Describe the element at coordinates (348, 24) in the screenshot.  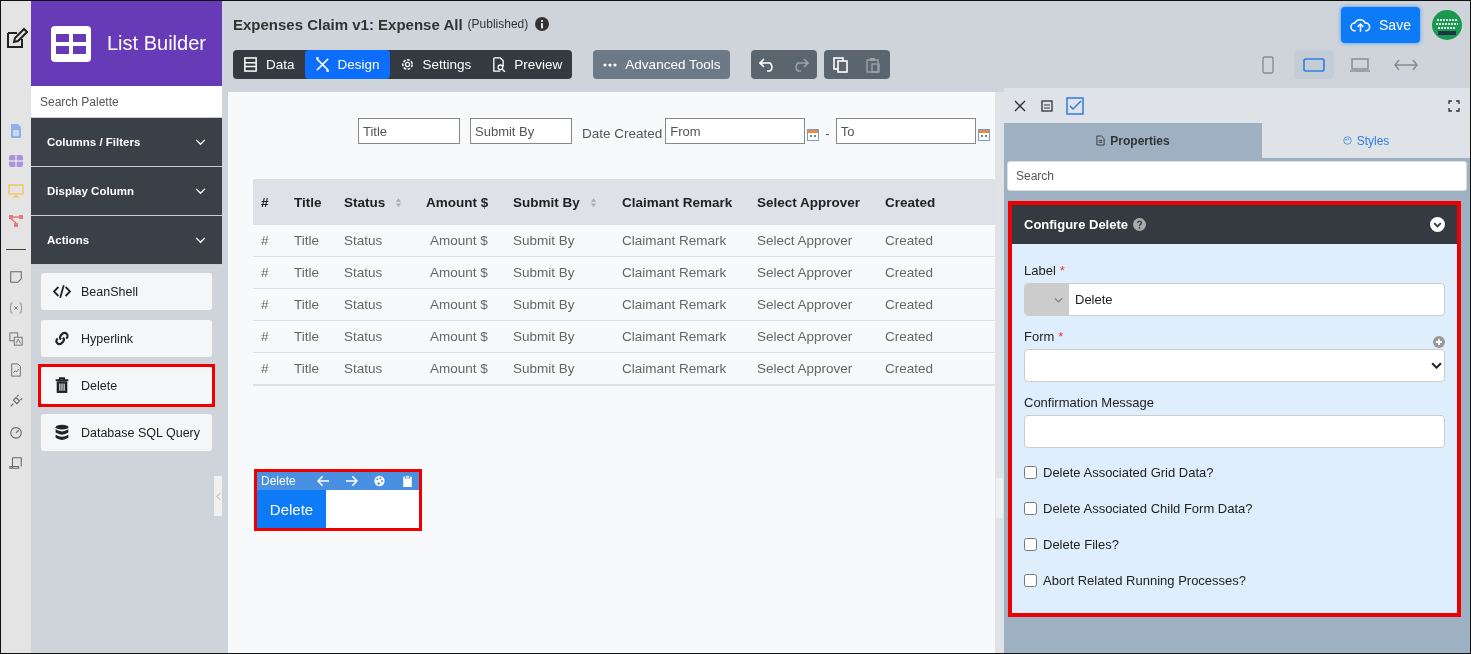
I see `page-title: Expenses Claim v1: Expense All` at that location.